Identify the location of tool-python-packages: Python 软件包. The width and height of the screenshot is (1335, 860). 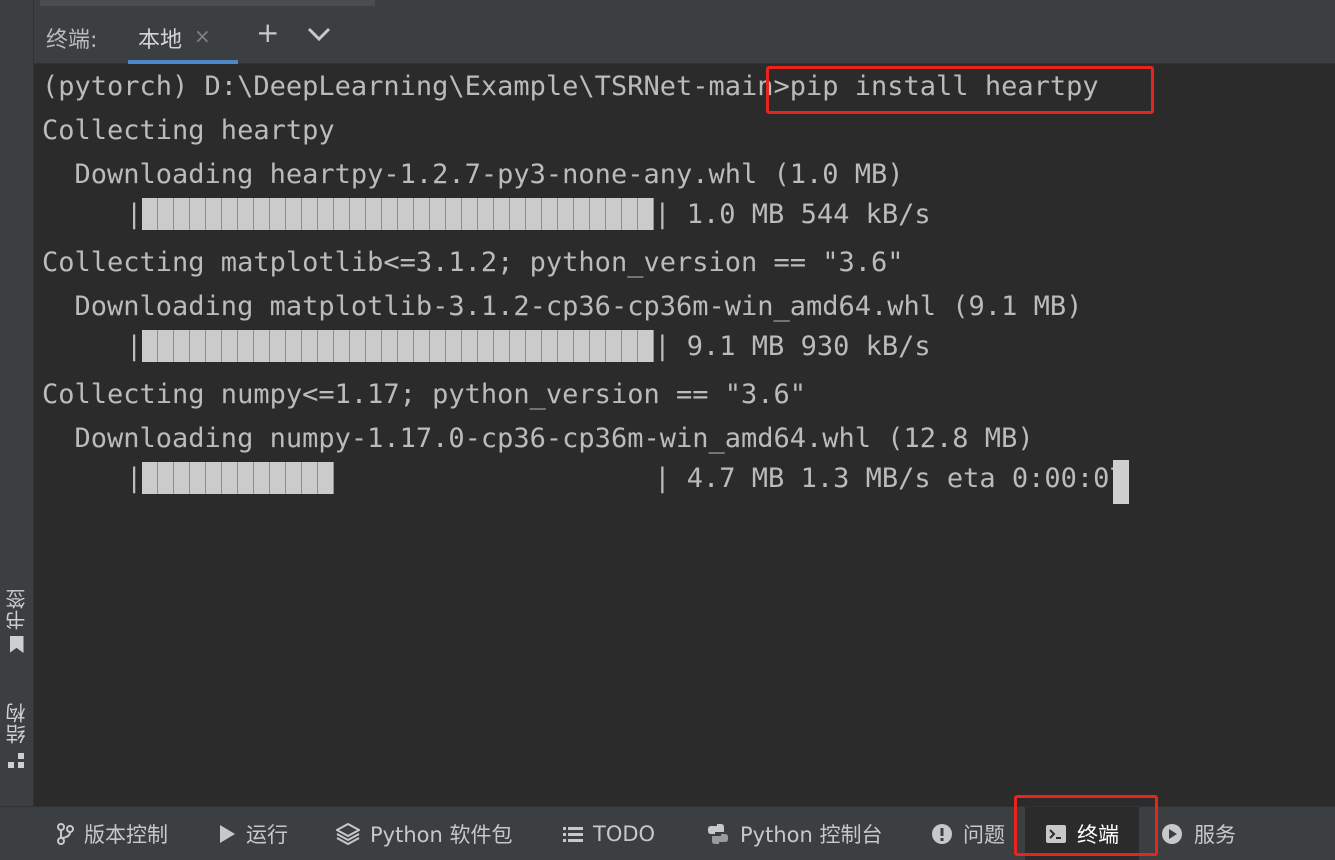
(424, 833).